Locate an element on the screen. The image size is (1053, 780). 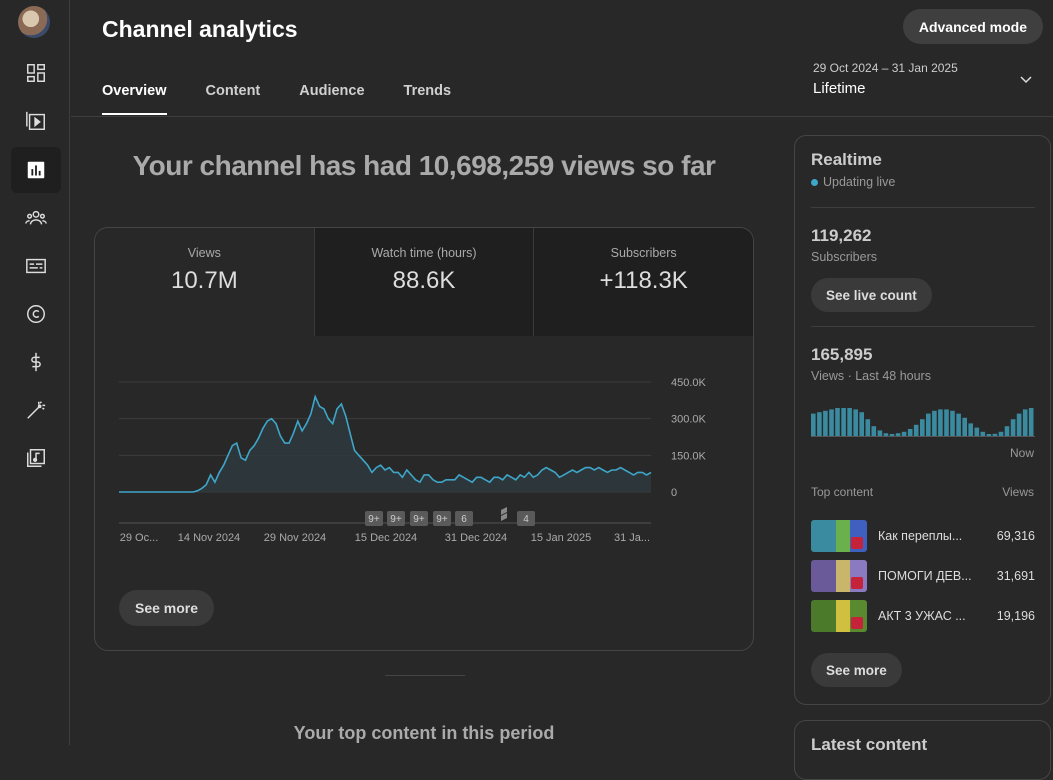
copyright-nav is located at coordinates (36, 314).